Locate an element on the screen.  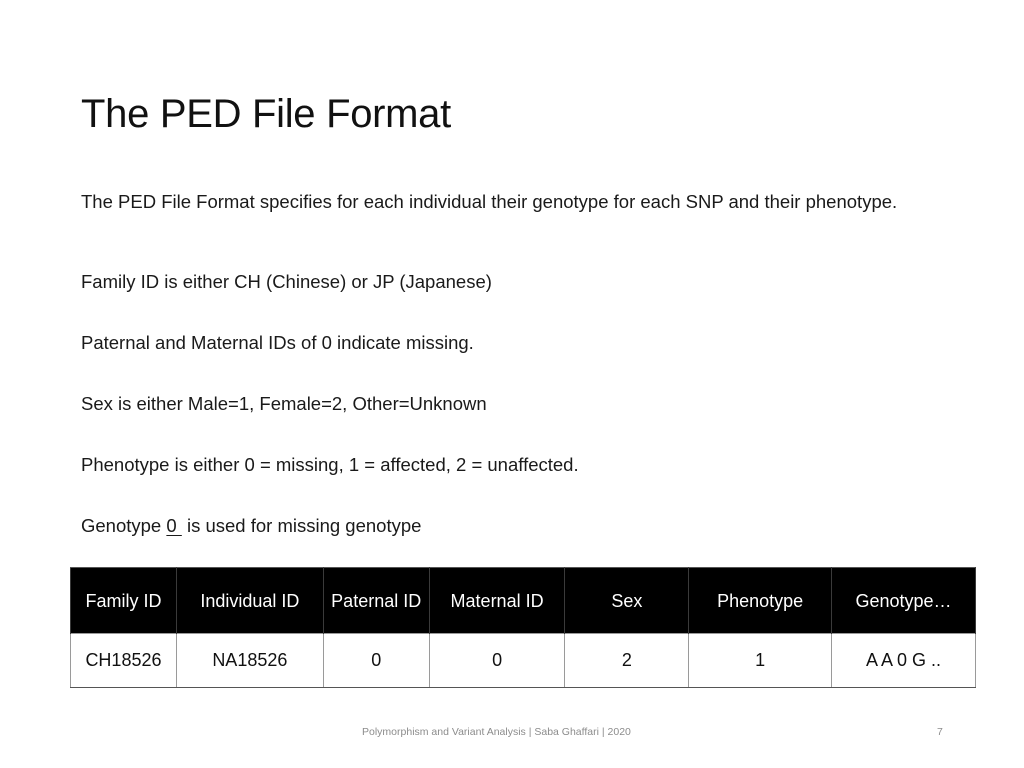
cell-individual-id: NA18526 is located at coordinates (249, 660).